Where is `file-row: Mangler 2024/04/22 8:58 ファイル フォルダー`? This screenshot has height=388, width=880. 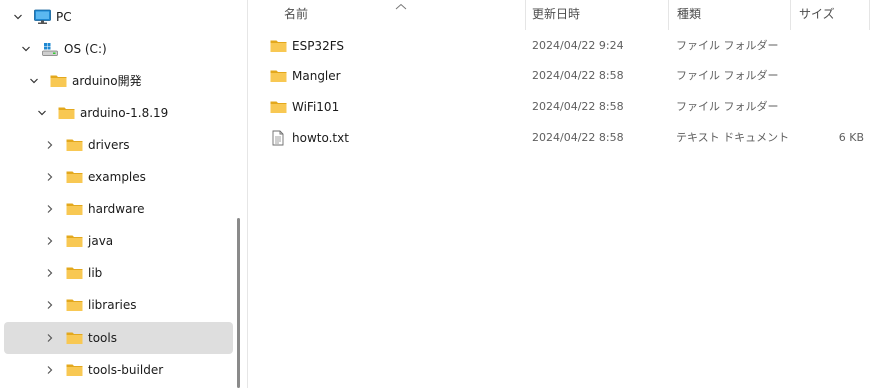
file-row: Mangler 2024/04/22 8:58 ファイル フォルダー is located at coordinates (564, 76).